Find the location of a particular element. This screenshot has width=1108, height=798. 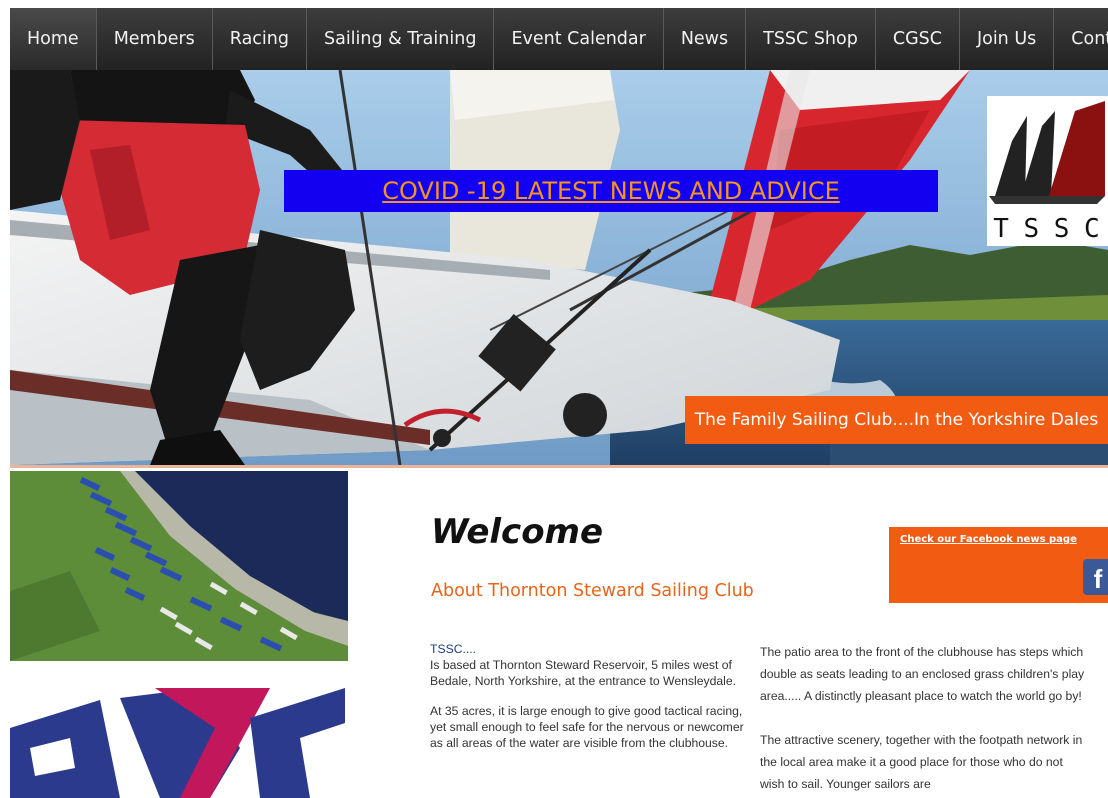

nav-members: Members is located at coordinates (155, 39).